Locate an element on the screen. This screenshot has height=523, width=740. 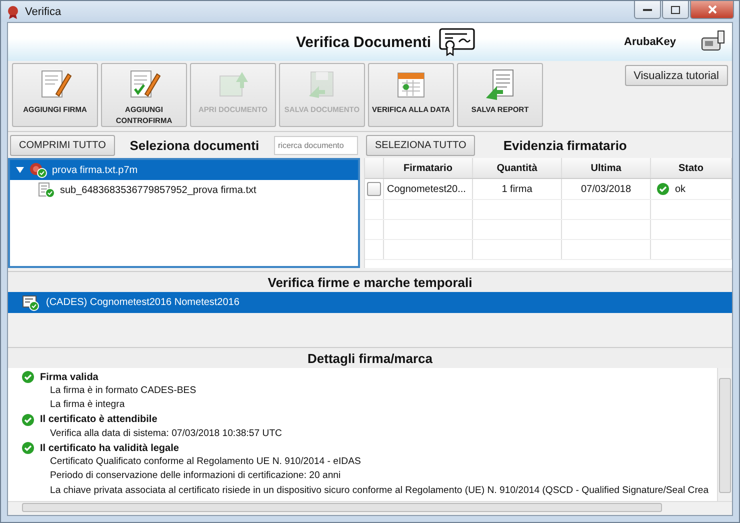
panel-title: Seleziona documenti is located at coordinates (194, 145).